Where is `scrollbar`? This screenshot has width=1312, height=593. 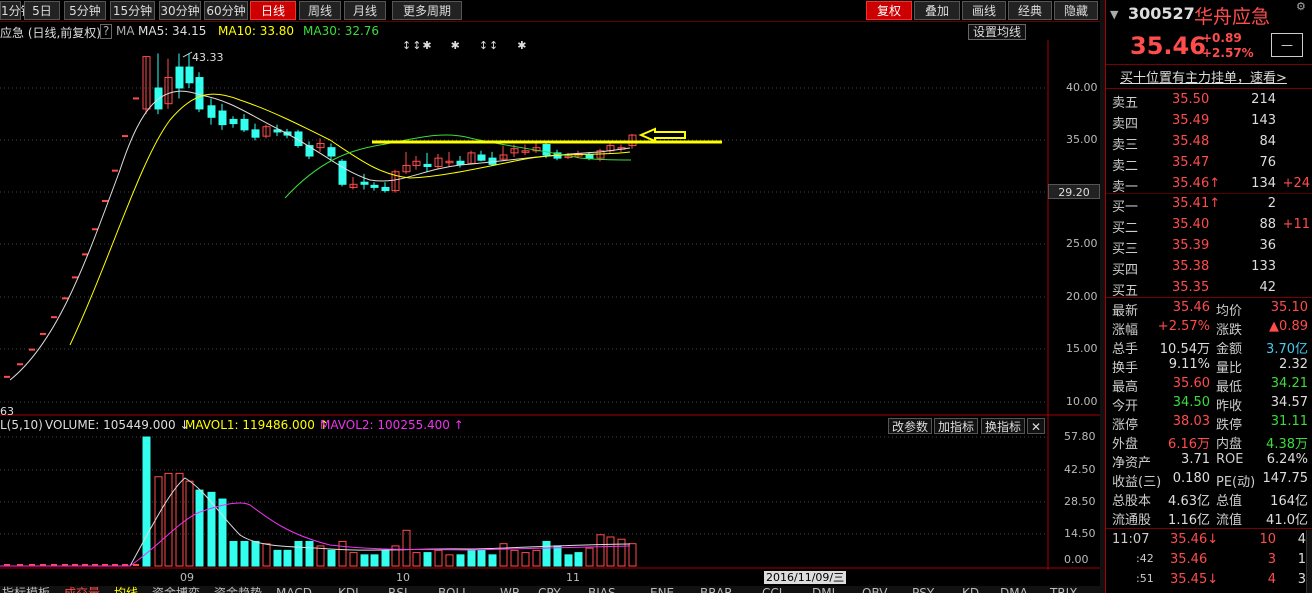
scrollbar is located at coordinates (1309, 561).